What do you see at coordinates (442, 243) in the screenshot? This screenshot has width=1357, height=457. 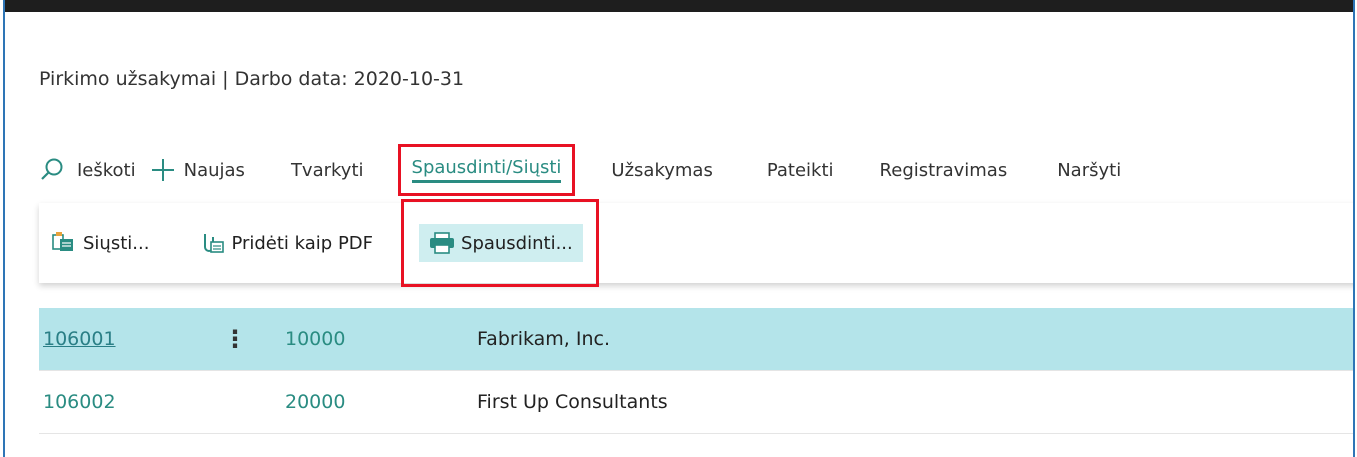 I see `printer-icon` at bounding box center [442, 243].